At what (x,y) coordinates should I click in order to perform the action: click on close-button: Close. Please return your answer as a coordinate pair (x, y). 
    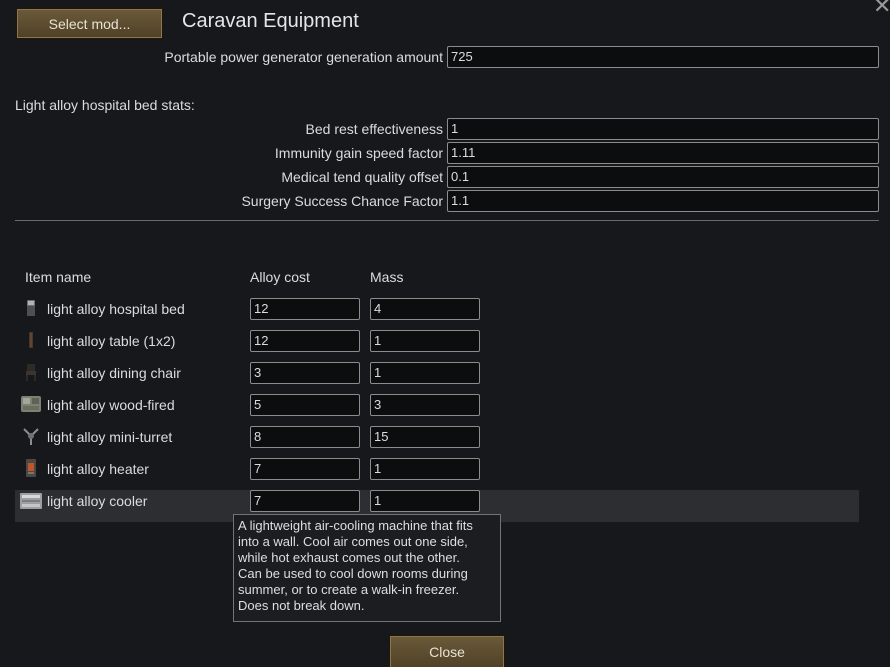
    Looking at the image, I should click on (447, 650).